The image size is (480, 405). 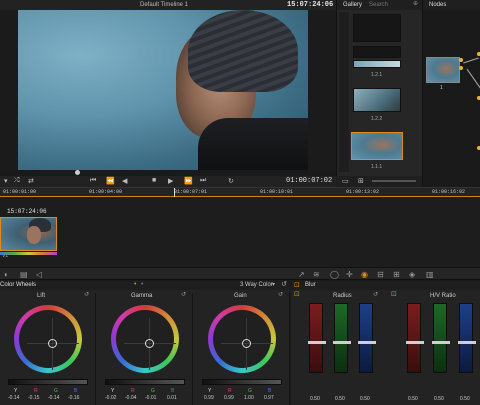 I want to click on lift-g-value: -0.14, so click(x=53, y=398).